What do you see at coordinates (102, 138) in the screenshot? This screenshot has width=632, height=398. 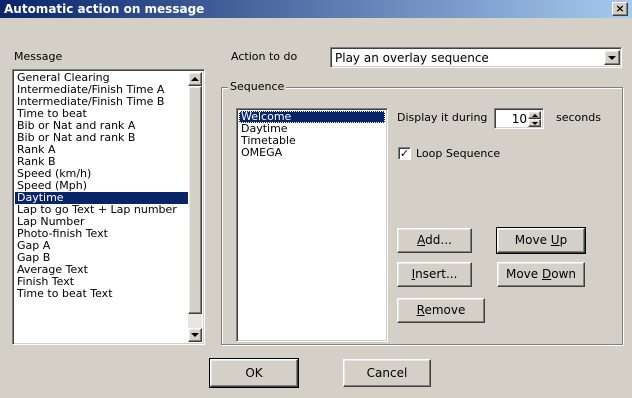 I see `message-list-item: Bib or Nat and rank B` at bounding box center [102, 138].